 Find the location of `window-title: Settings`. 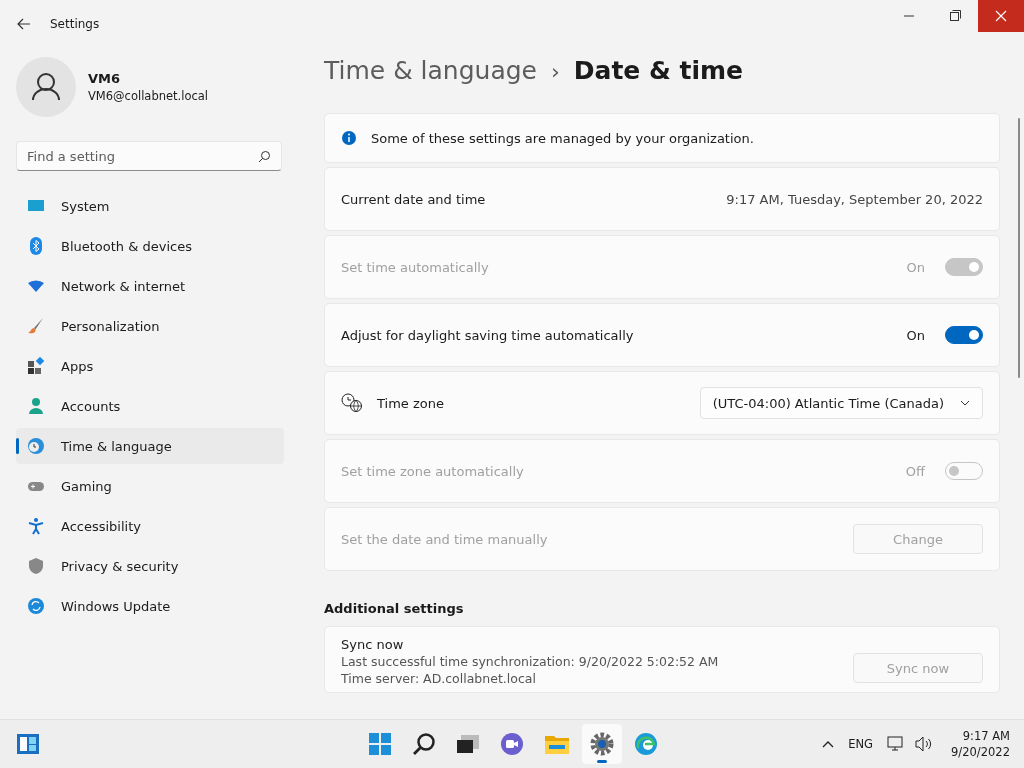

window-title: Settings is located at coordinates (75, 24).